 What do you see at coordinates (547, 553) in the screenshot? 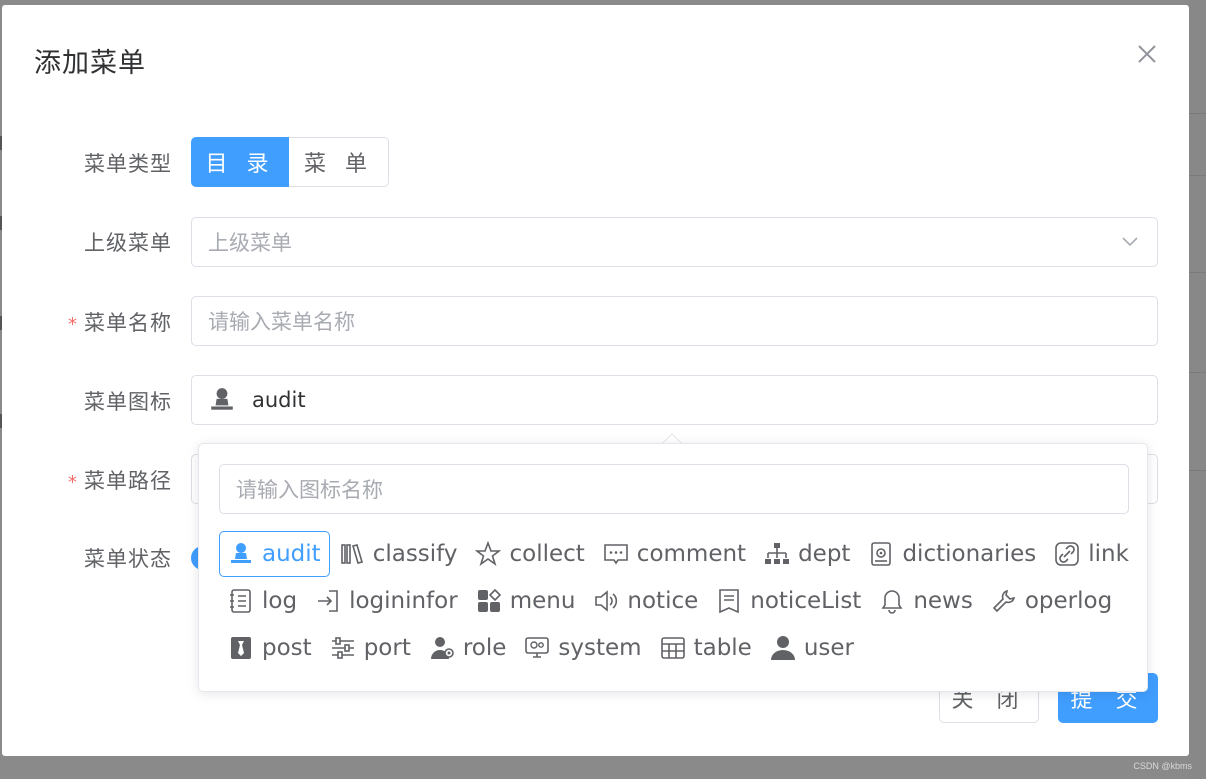
I see `icon-option-label: collect` at bounding box center [547, 553].